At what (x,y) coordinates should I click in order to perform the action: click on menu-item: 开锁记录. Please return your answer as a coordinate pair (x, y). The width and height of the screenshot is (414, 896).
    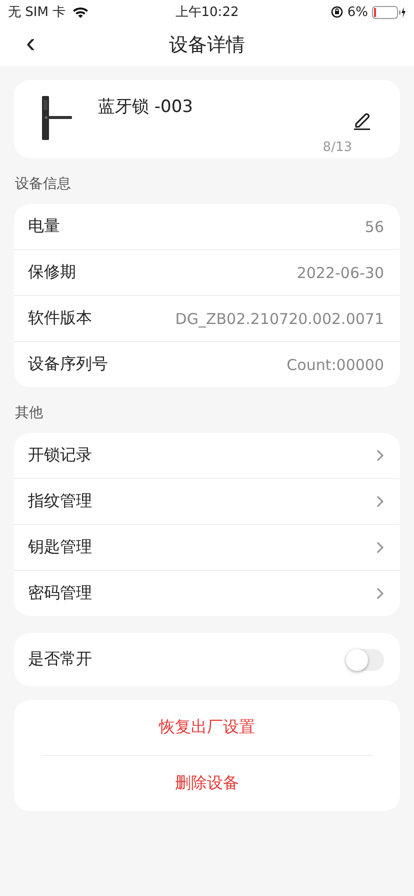
    Looking at the image, I should click on (207, 455).